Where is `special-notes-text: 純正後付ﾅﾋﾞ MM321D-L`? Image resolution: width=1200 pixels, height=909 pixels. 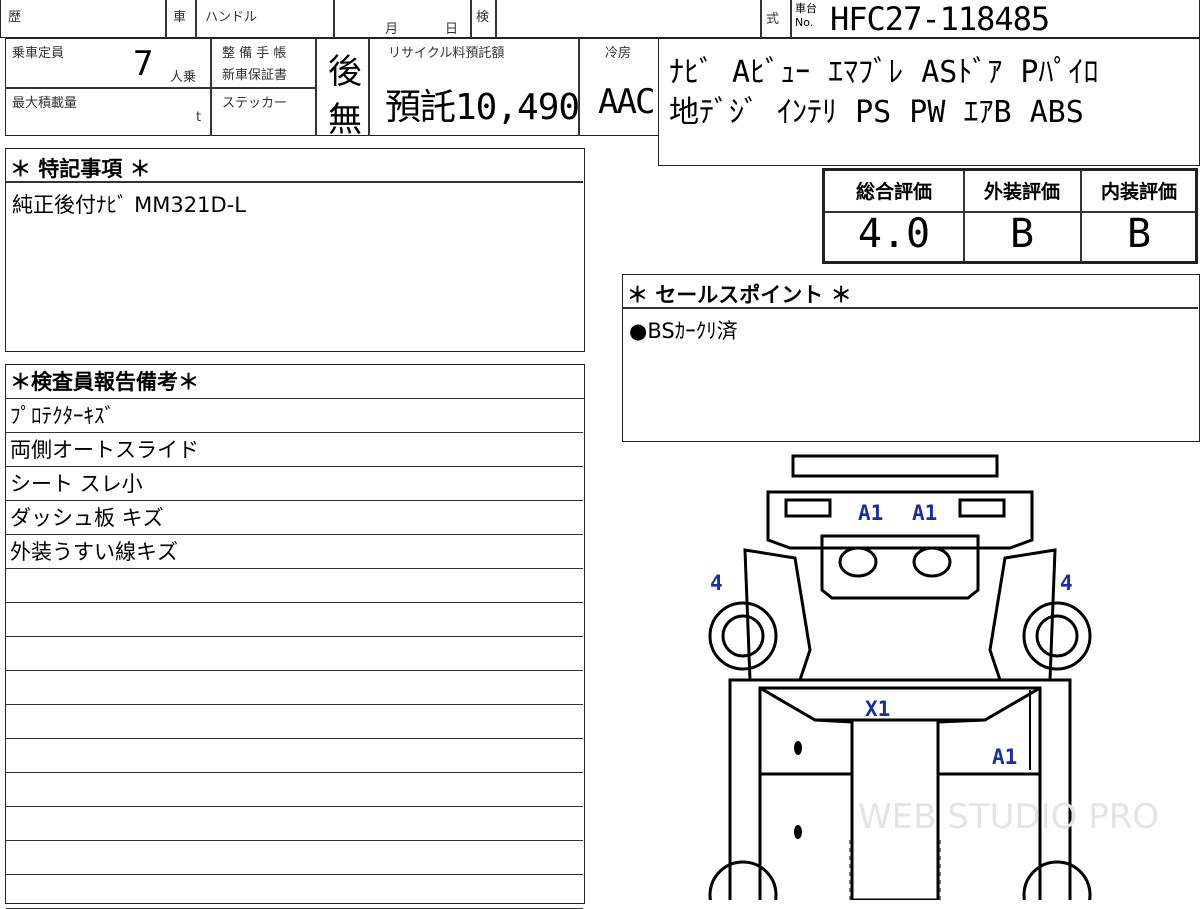
special-notes-text: 純正後付ﾅﾋﾞ MM321D-L is located at coordinates (129, 205).